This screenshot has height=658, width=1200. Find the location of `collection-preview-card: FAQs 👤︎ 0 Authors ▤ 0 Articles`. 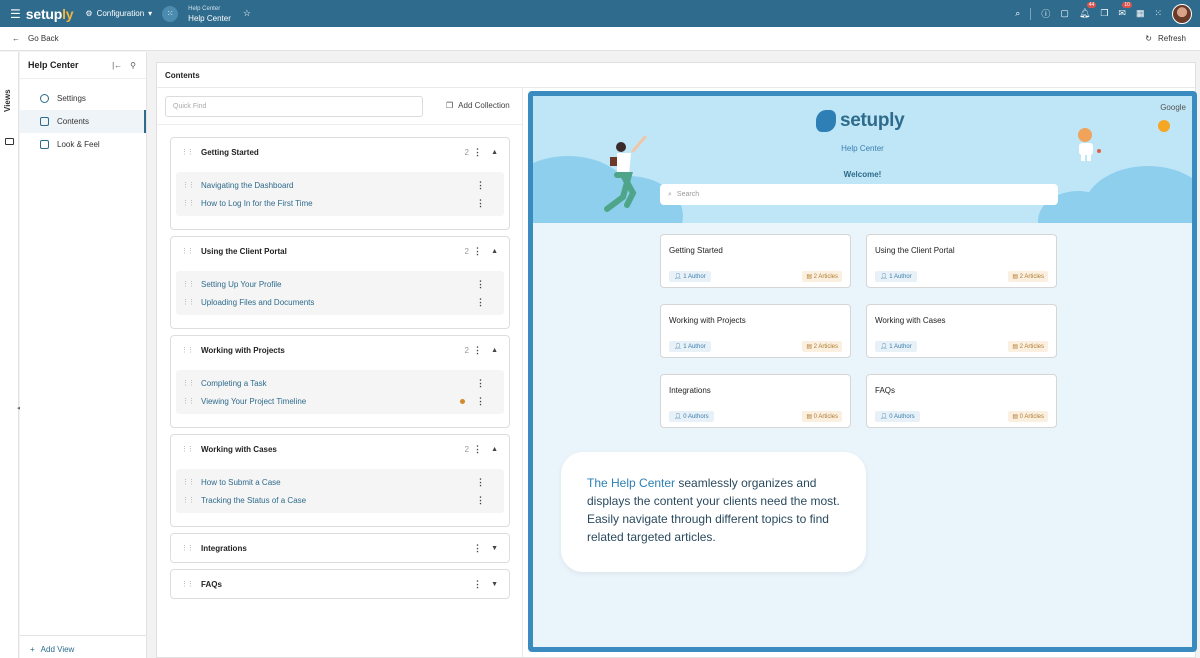

collection-preview-card: FAQs 👤︎ 0 Authors ▤ 0 Articles is located at coordinates (961, 401).